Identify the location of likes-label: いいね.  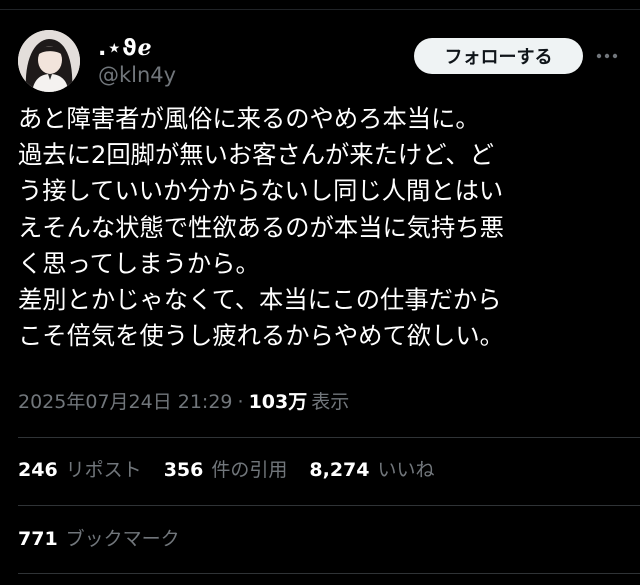
(406, 470).